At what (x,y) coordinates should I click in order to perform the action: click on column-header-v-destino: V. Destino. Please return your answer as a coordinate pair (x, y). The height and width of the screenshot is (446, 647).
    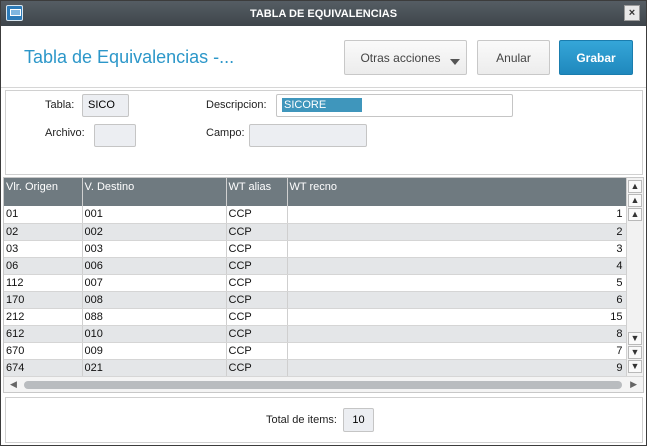
    Looking at the image, I should click on (154, 192).